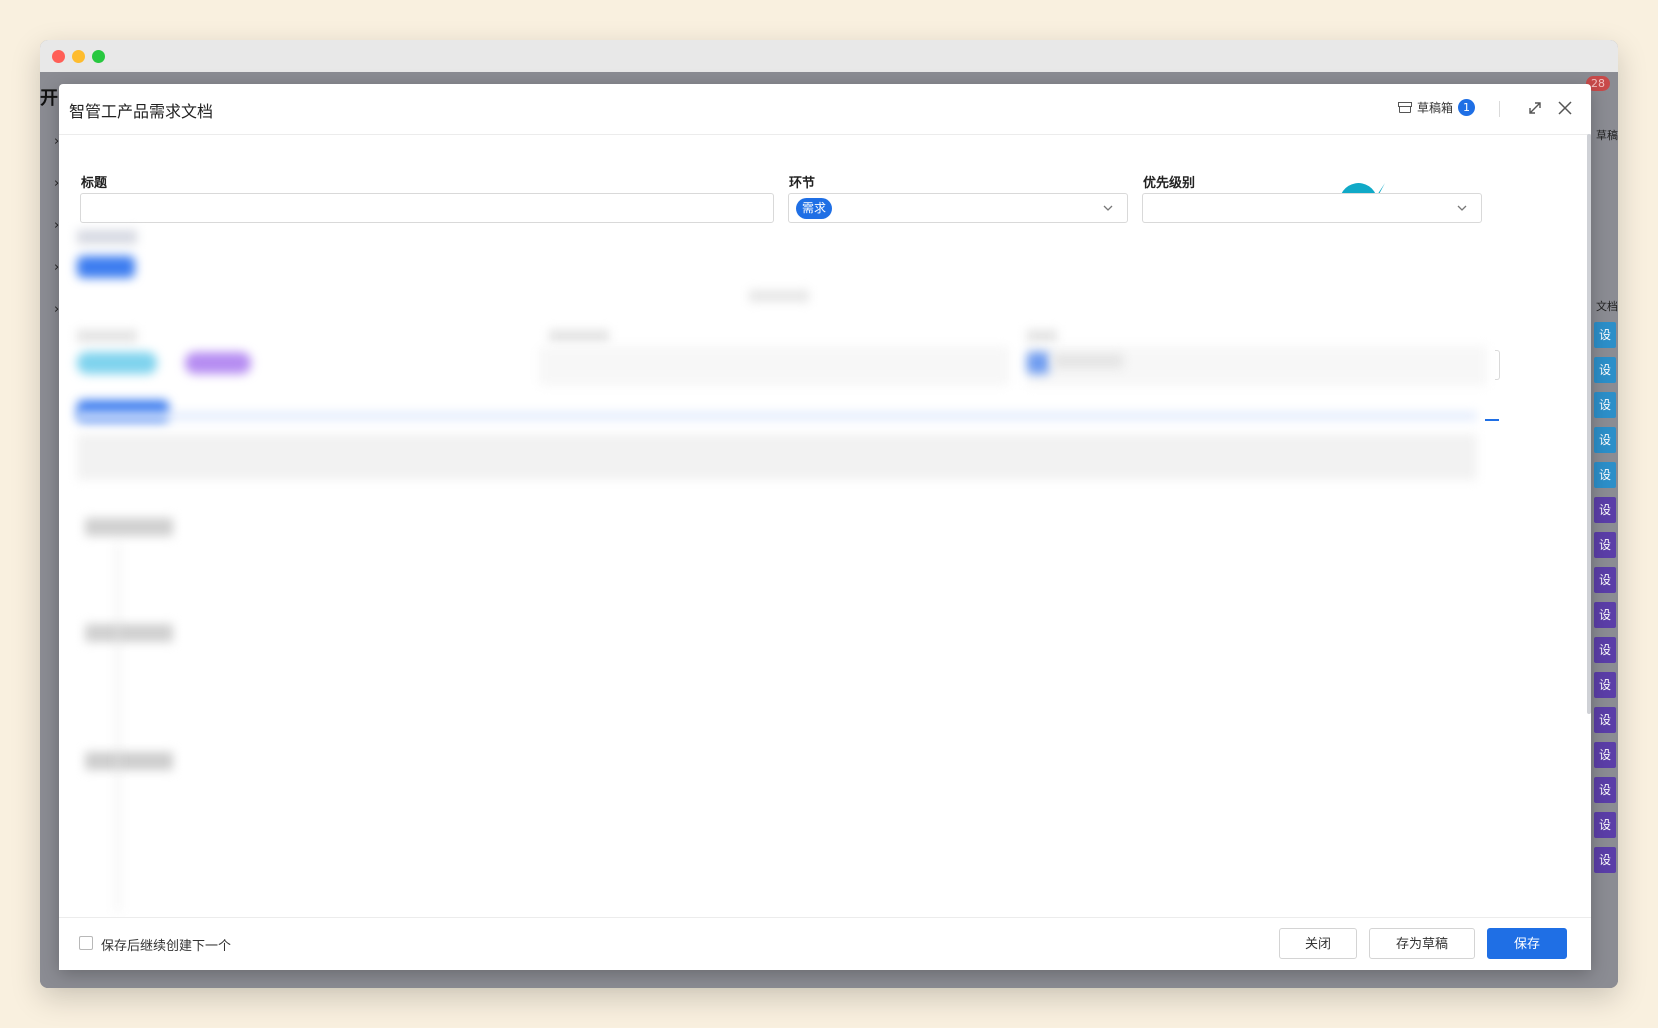 The image size is (1658, 1028). Describe the element at coordinates (825, 109) in the screenshot. I see `modal-header: 智管工产品需求文档 草稿箱 1` at that location.